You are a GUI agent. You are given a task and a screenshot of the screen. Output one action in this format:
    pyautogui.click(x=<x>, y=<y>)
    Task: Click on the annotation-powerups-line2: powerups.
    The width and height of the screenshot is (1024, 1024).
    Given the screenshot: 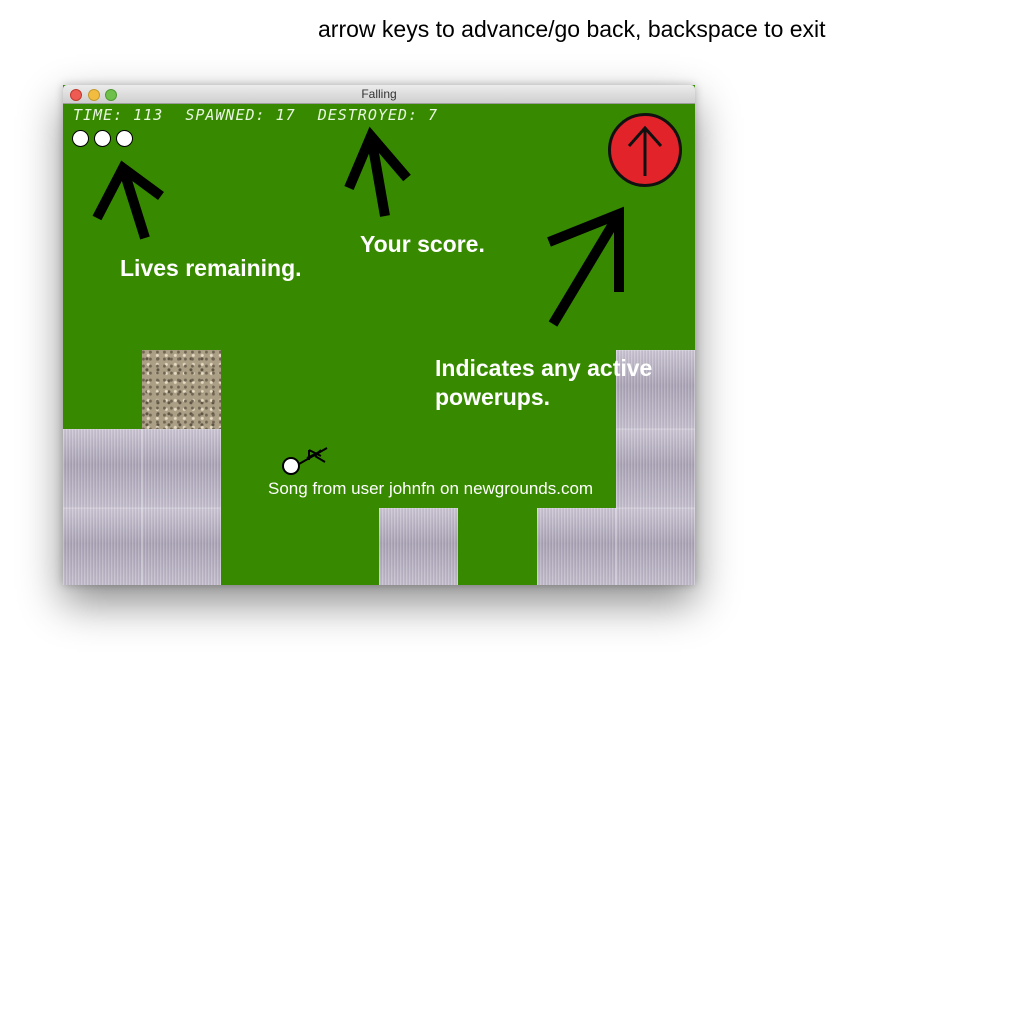 What is the action you would take?
    pyautogui.click(x=493, y=397)
    